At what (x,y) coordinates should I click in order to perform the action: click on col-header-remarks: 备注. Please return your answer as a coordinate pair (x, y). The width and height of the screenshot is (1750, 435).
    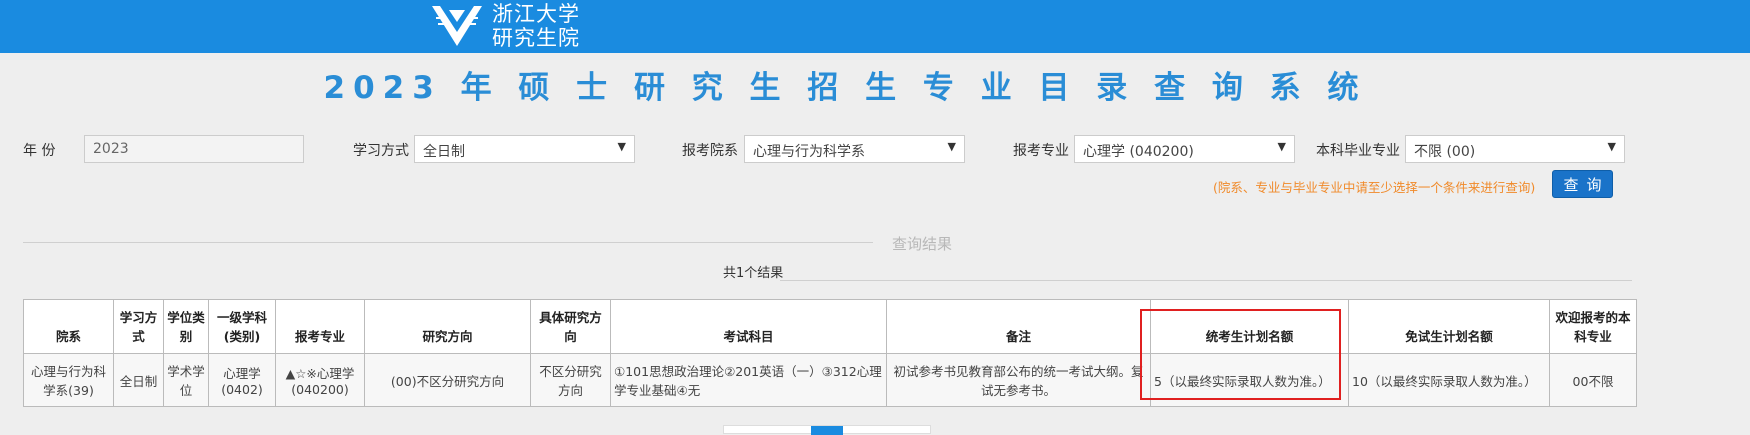
    Looking at the image, I should click on (1018, 326).